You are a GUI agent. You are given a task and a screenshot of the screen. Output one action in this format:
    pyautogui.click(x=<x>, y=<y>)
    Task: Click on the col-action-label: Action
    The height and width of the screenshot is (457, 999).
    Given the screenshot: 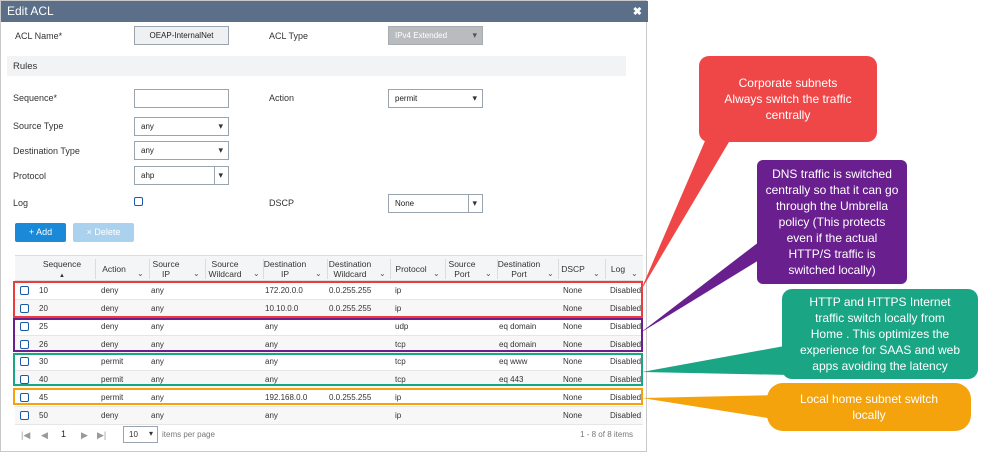 What is the action you would take?
    pyautogui.click(x=114, y=269)
    